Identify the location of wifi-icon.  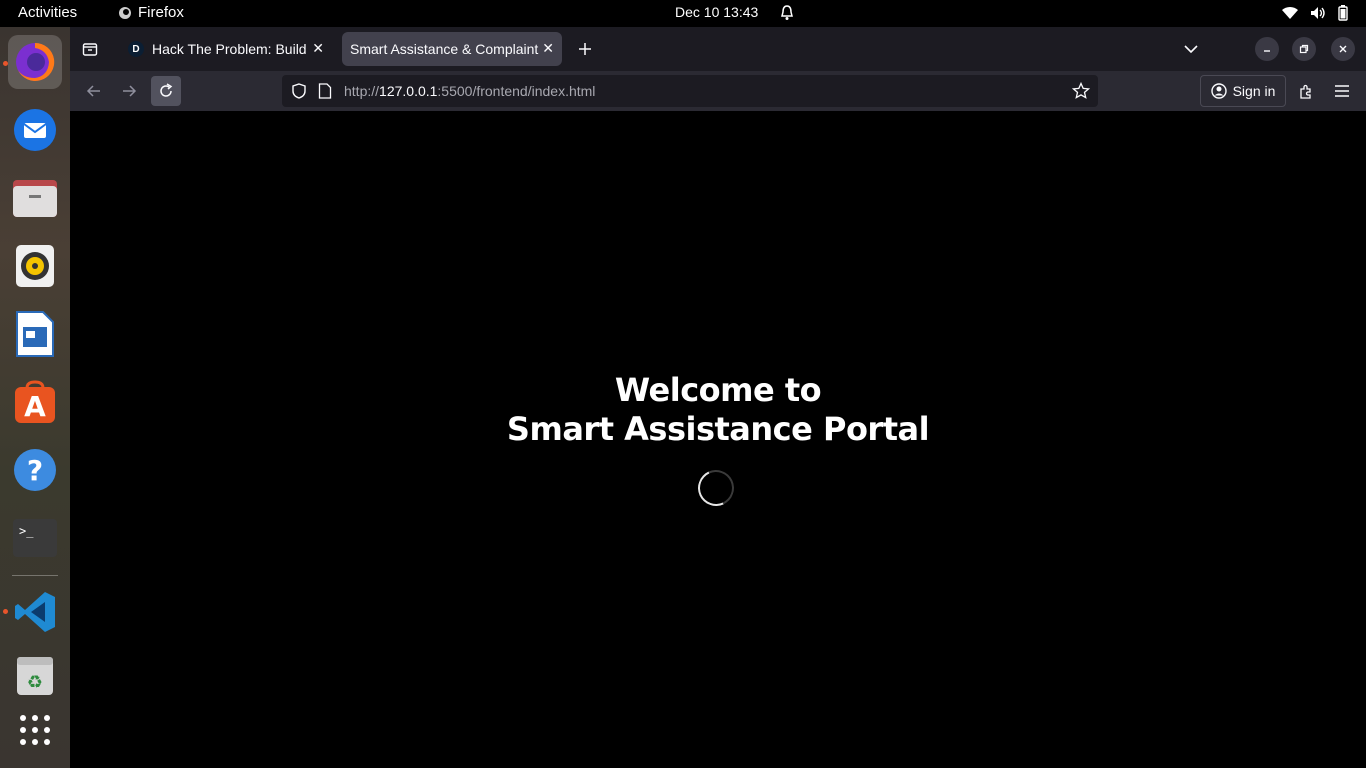
(1290, 13).